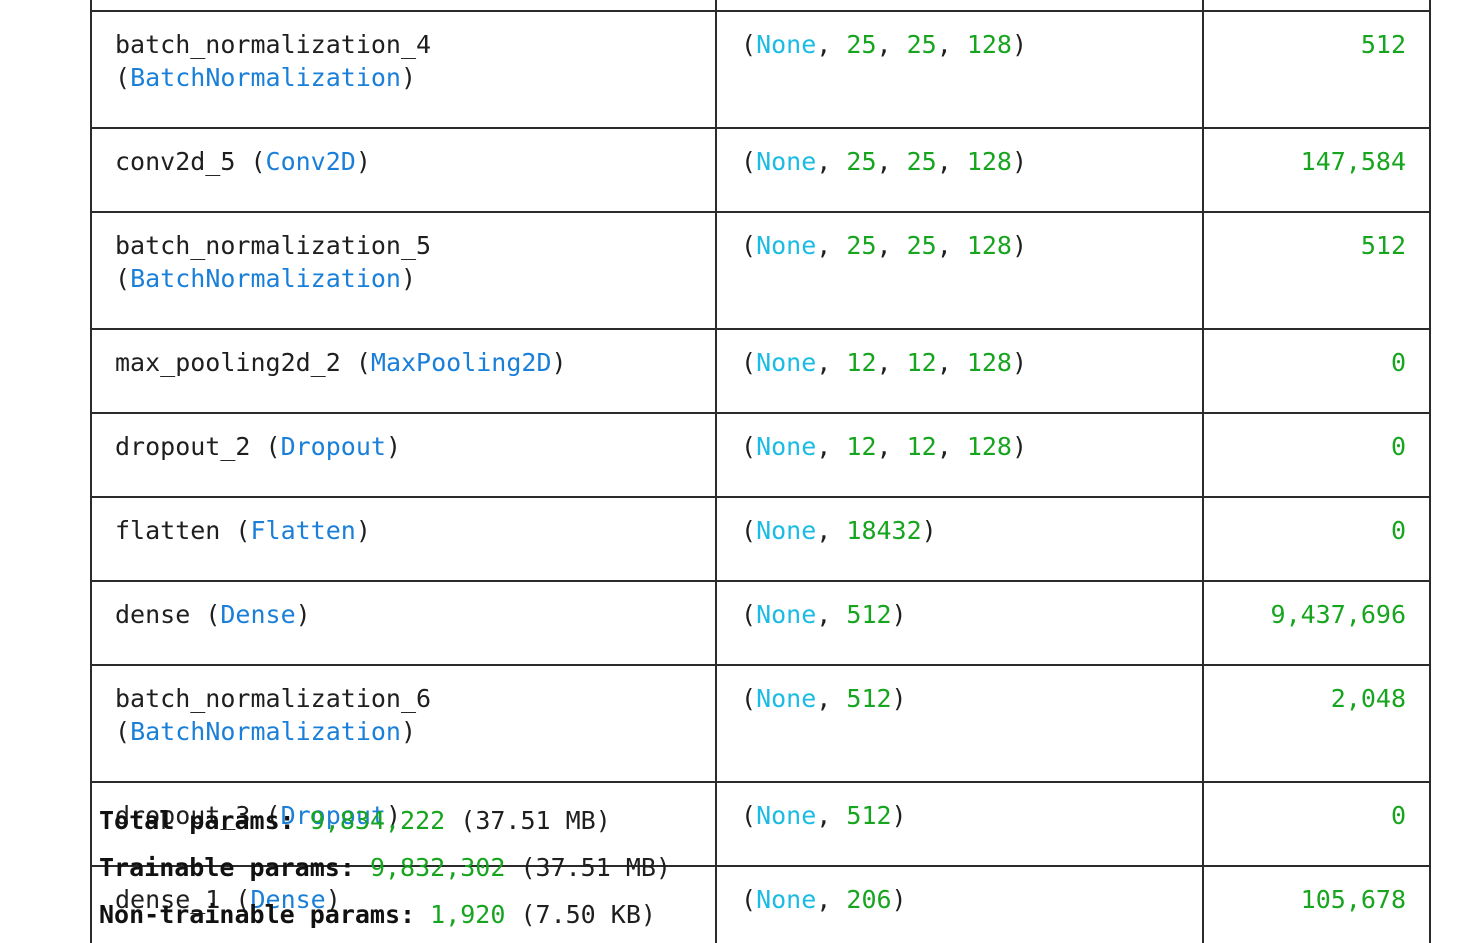 The image size is (1478, 943). What do you see at coordinates (1383, 245) in the screenshot?
I see `param-count: 512` at bounding box center [1383, 245].